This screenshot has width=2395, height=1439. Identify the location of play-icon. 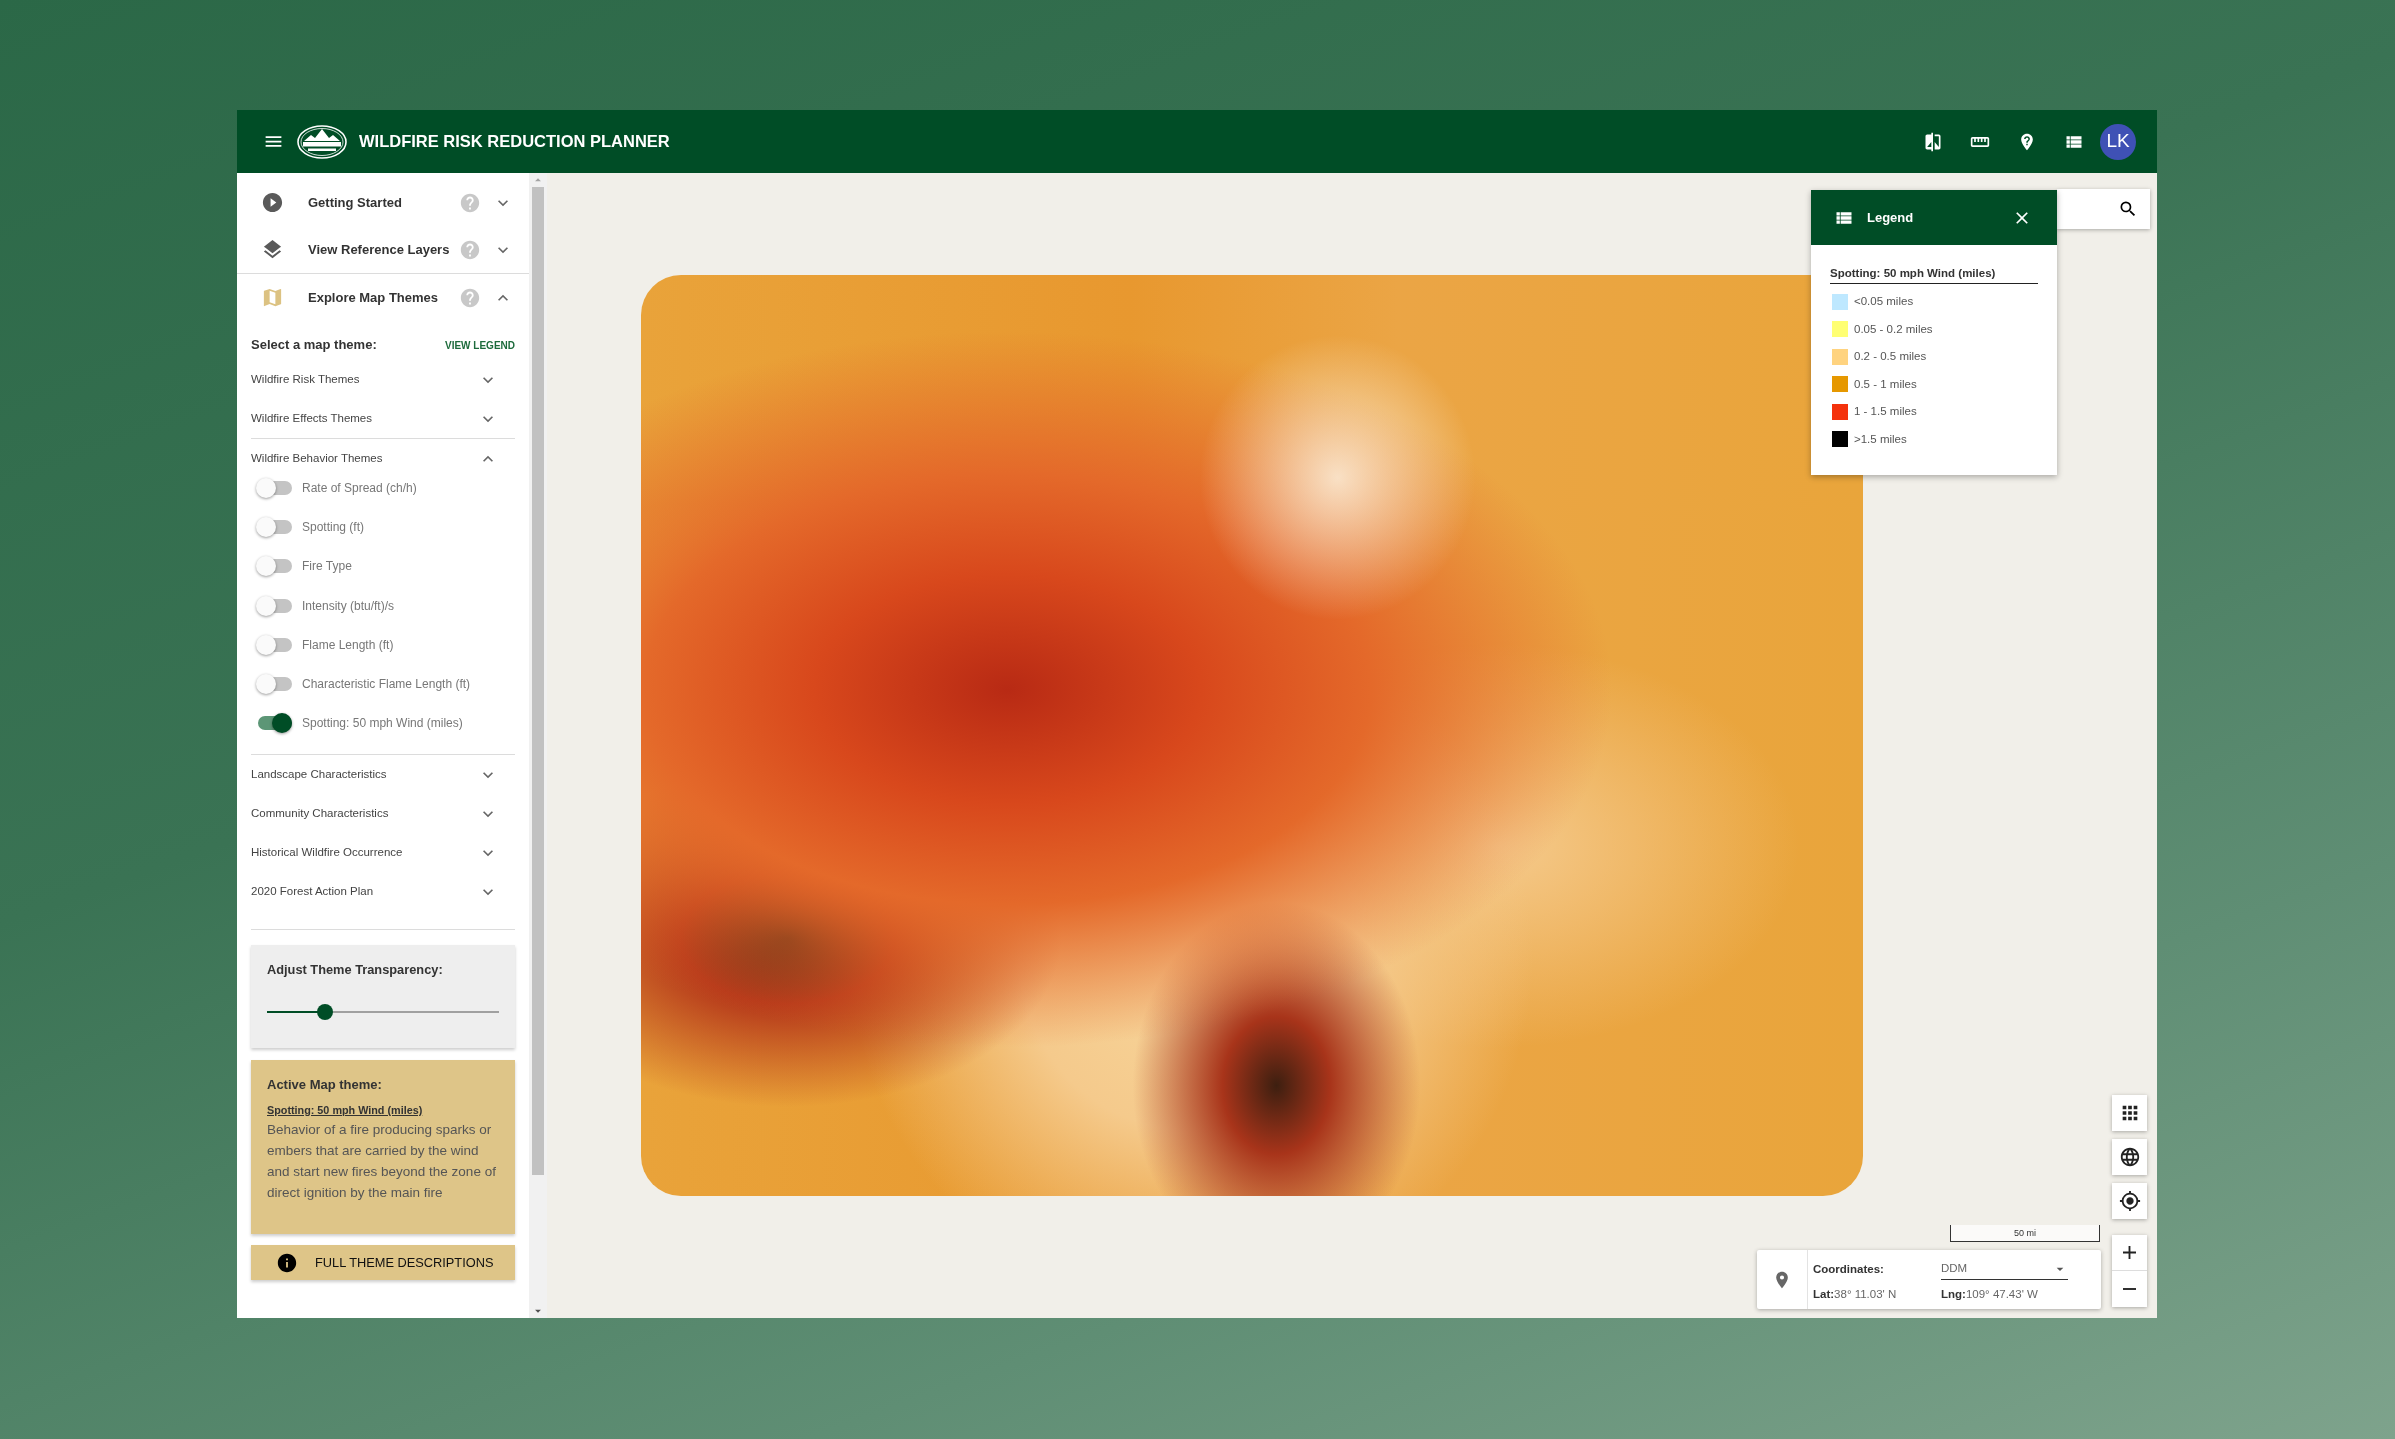
(272, 202).